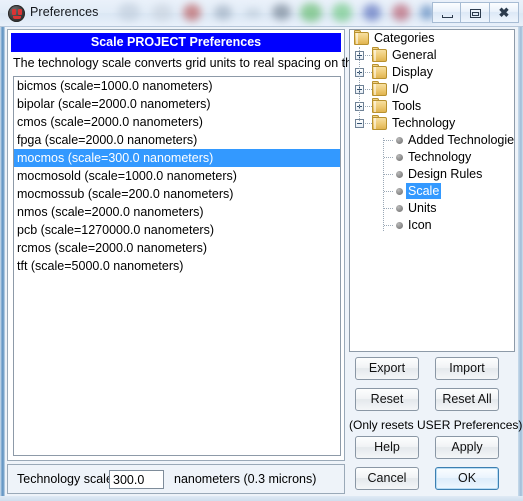  Describe the element at coordinates (446, 12) in the screenshot. I see `minimize-button` at that location.